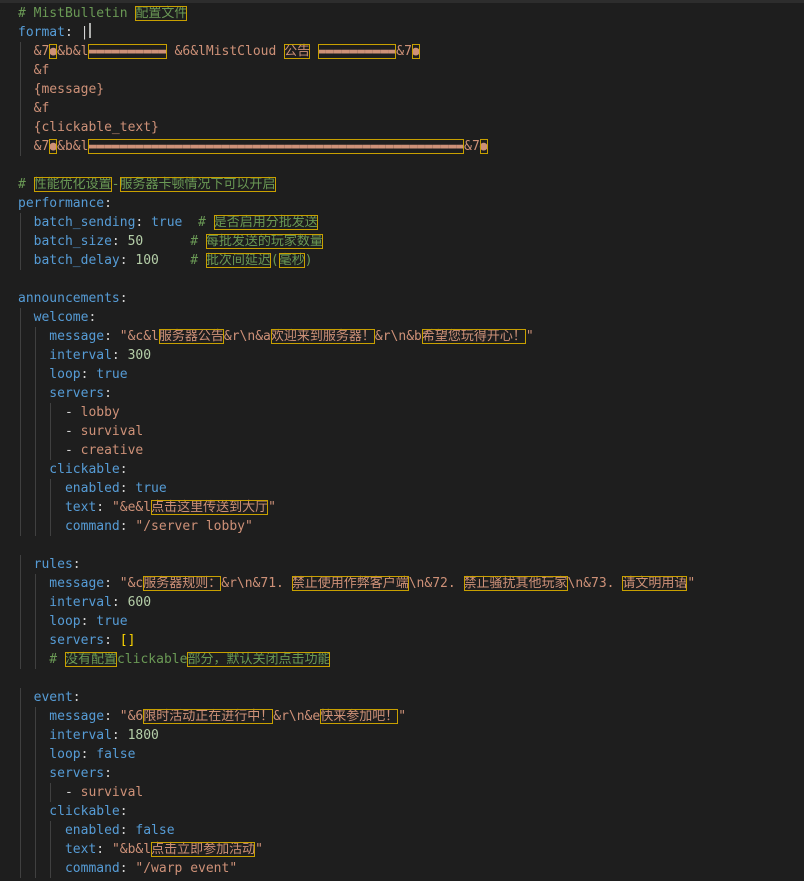  I want to click on code-token: clickable, so click(69, 811).